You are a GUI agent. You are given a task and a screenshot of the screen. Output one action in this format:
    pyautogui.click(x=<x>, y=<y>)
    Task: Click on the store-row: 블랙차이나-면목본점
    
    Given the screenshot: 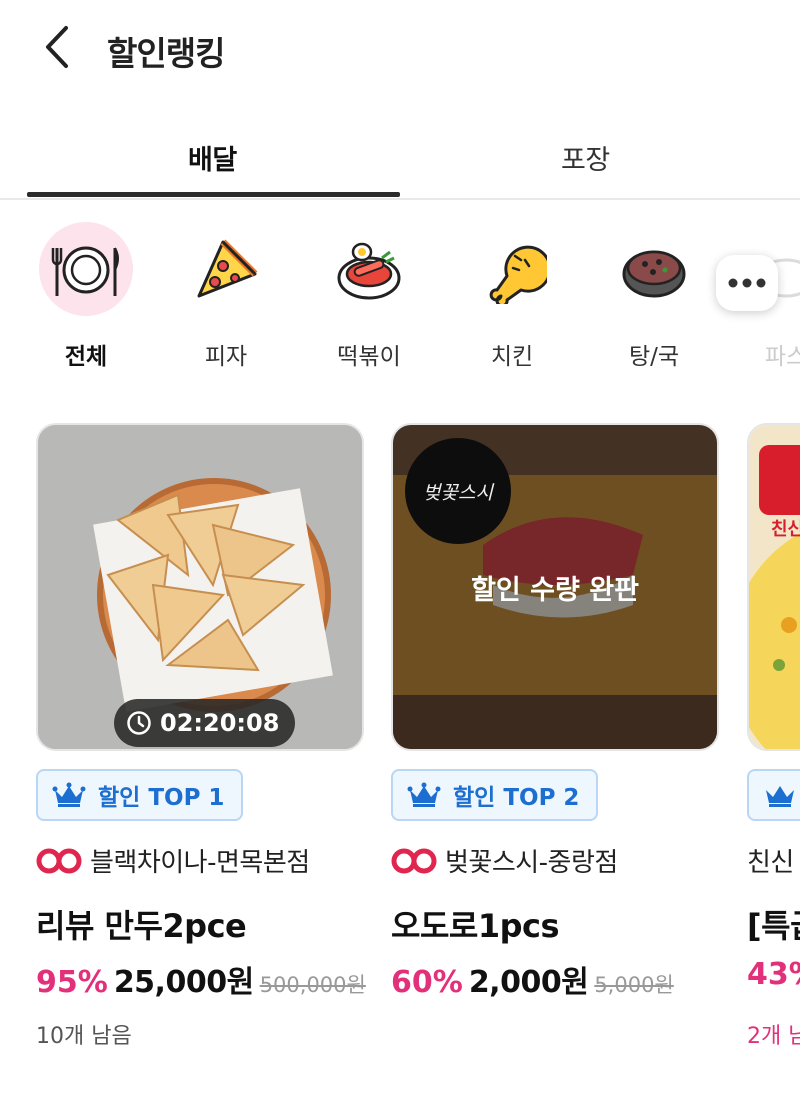 What is the action you would take?
    pyautogui.click(x=173, y=860)
    